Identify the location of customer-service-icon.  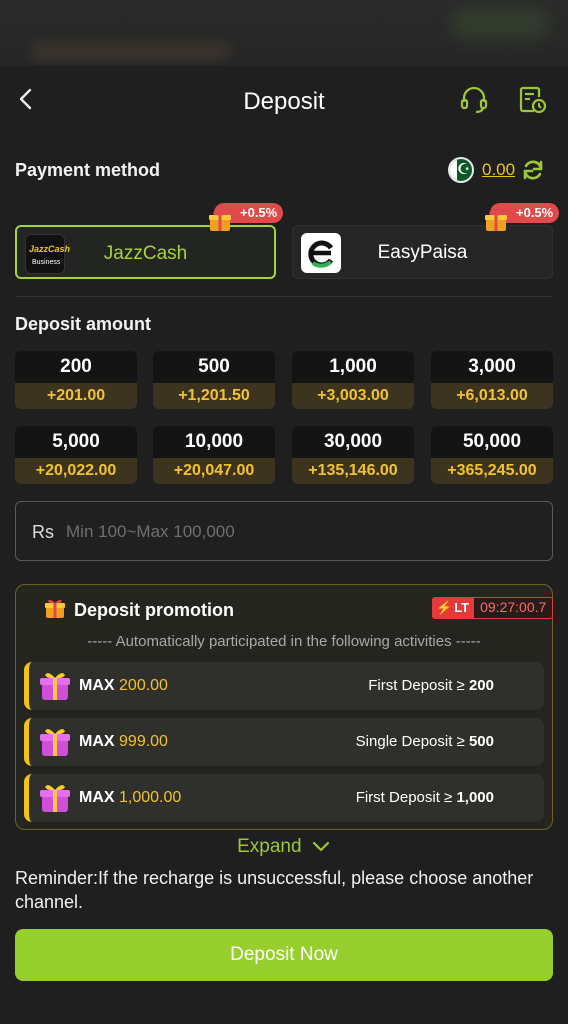
(474, 100).